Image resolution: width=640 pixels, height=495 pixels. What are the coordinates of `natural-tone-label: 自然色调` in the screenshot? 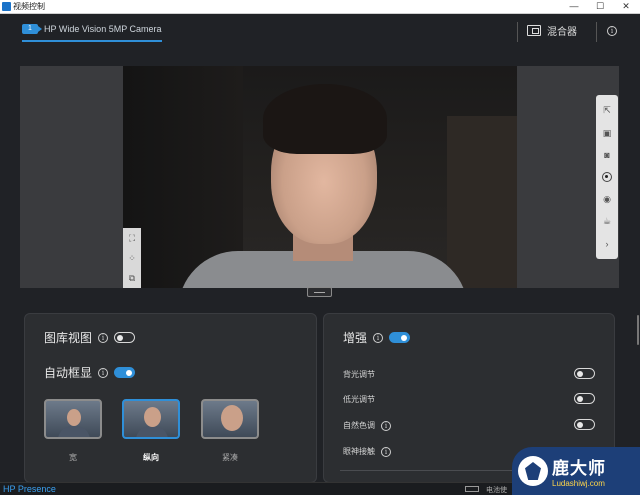 It's located at (359, 425).